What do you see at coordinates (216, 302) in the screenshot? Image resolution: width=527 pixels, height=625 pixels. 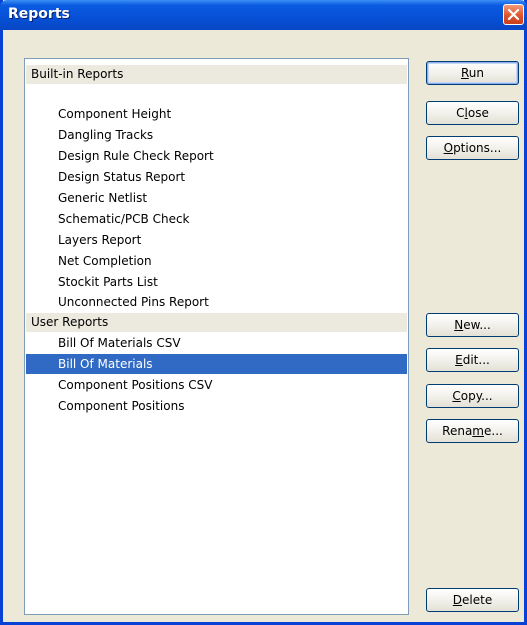 I see `list-item: Unconnected Pins Report` at bounding box center [216, 302].